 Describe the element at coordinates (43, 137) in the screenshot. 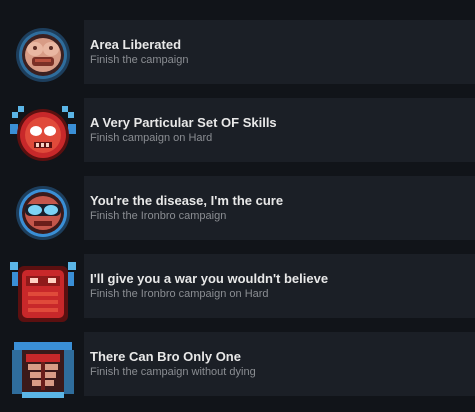

I see `red-skull-icon` at that location.